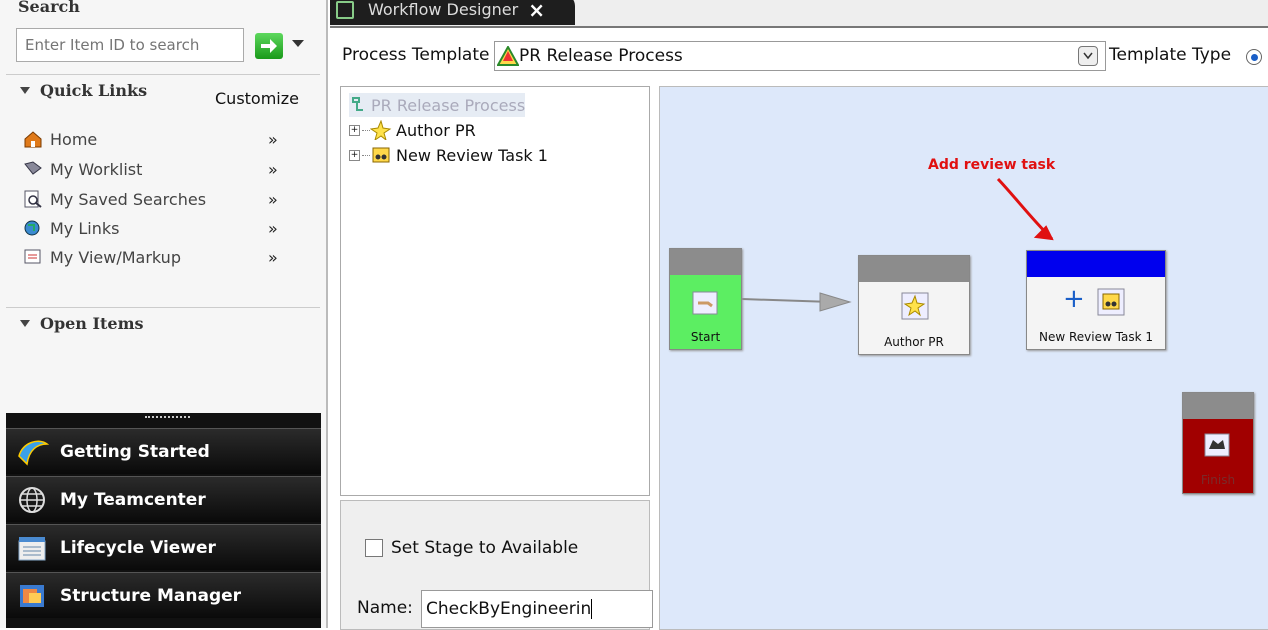 The height and width of the screenshot is (630, 1268). Describe the element at coordinates (96, 169) in the screenshot. I see `quick-link-label: My Worklist` at that location.